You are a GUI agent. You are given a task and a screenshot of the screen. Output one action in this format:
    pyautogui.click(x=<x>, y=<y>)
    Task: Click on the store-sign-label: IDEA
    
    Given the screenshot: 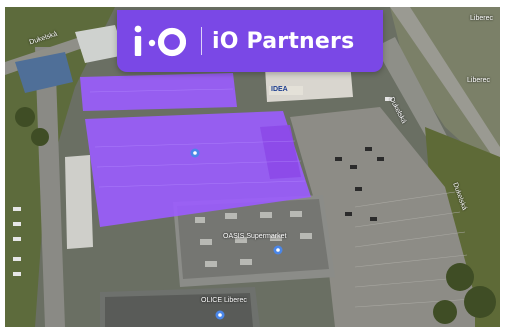 What is the action you would take?
    pyautogui.click(x=279, y=89)
    